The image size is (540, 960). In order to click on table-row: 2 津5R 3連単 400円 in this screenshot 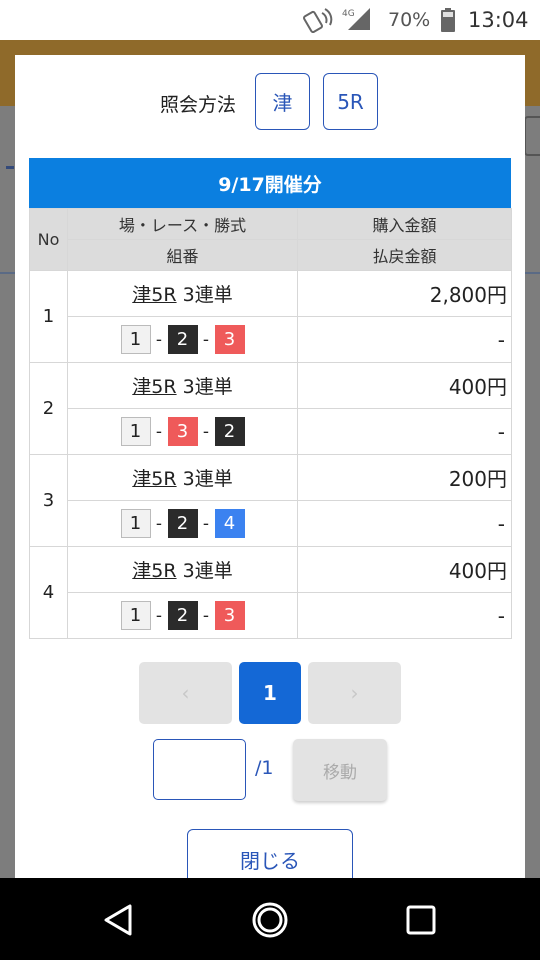, I will do `click(270, 408)`.